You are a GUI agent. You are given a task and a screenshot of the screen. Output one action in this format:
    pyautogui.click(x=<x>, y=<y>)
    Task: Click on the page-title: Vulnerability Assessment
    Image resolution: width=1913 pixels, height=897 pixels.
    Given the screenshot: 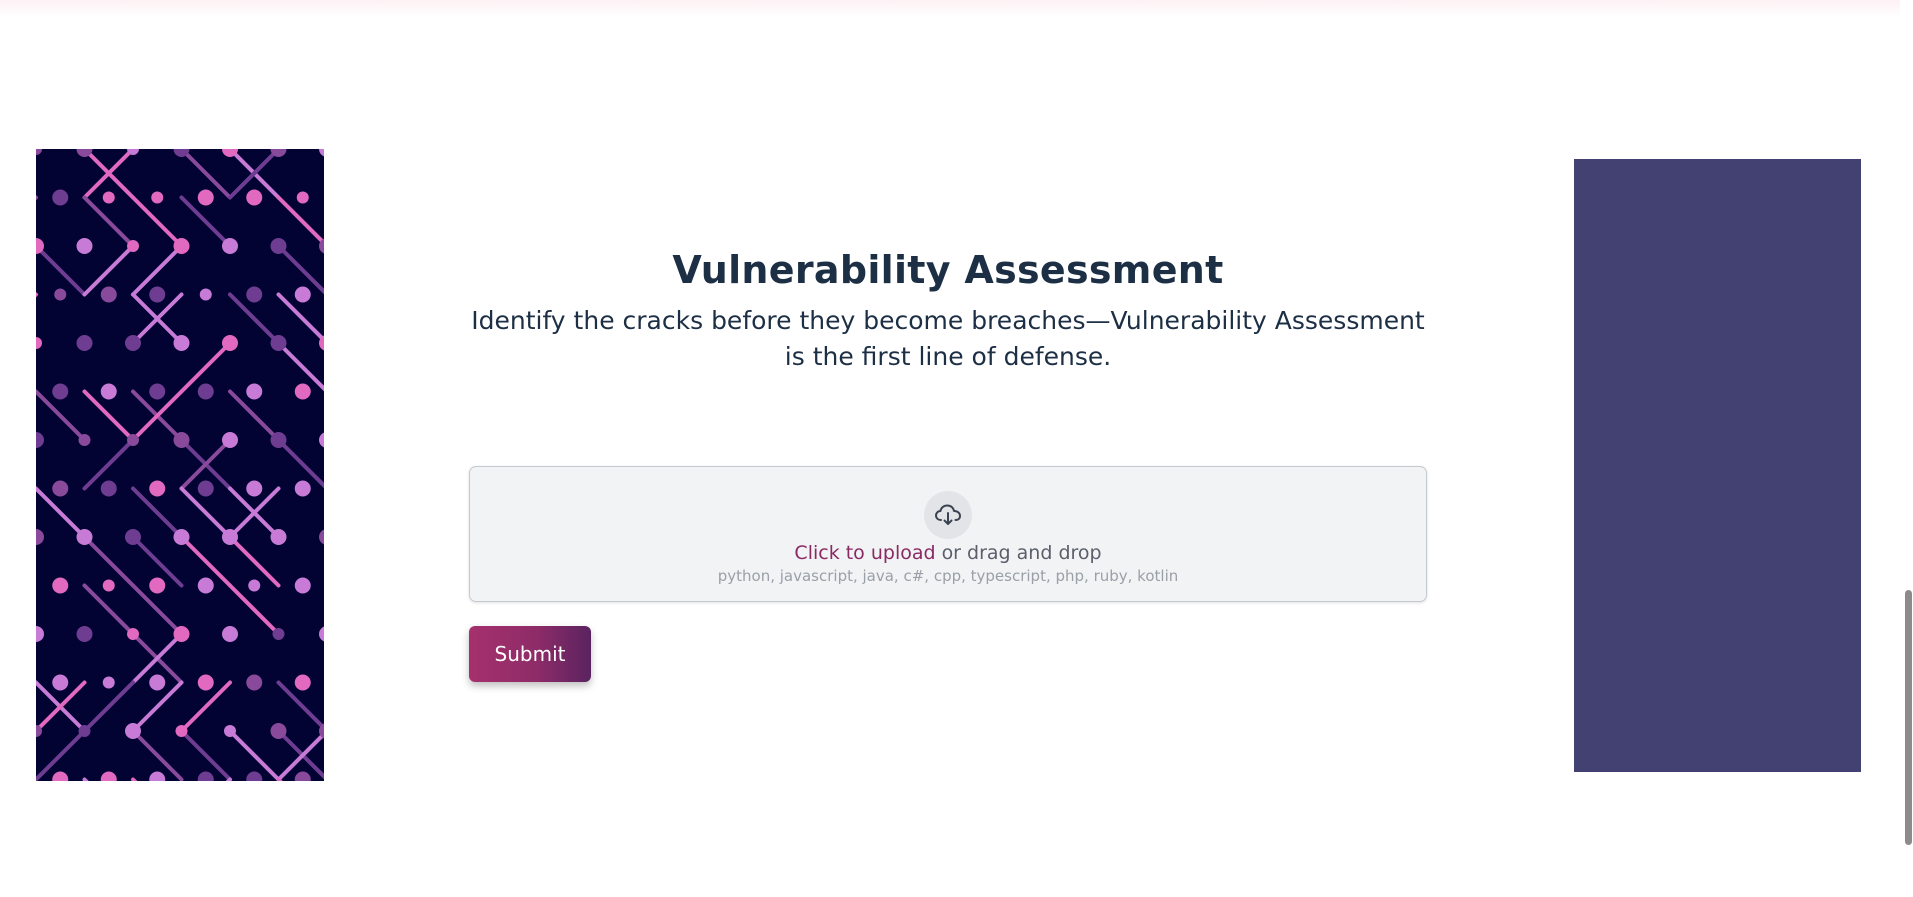 What is the action you would take?
    pyautogui.click(x=948, y=270)
    